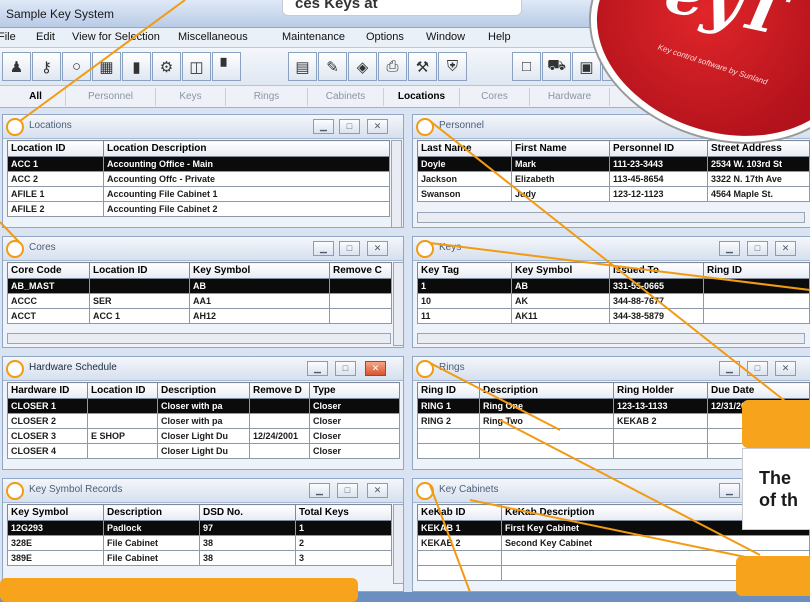 The width and height of the screenshot is (810, 602). I want to click on table-row: 389E File Cabinet 38 3, so click(199, 558).